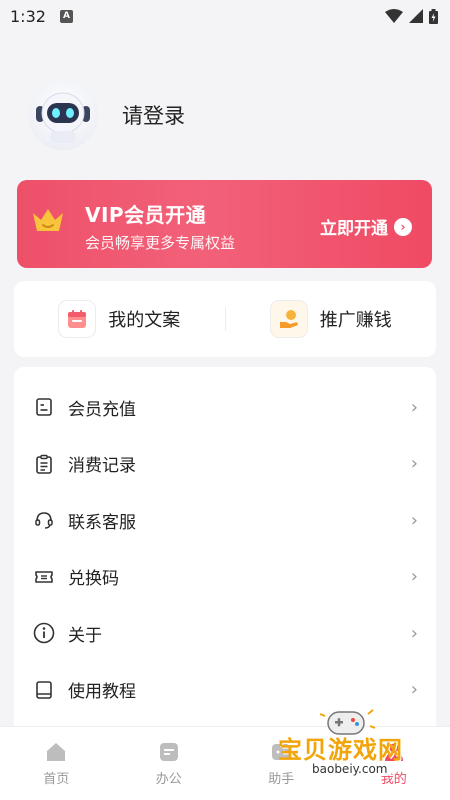  Describe the element at coordinates (63, 117) in the screenshot. I see `robot-avatar-icon` at that location.